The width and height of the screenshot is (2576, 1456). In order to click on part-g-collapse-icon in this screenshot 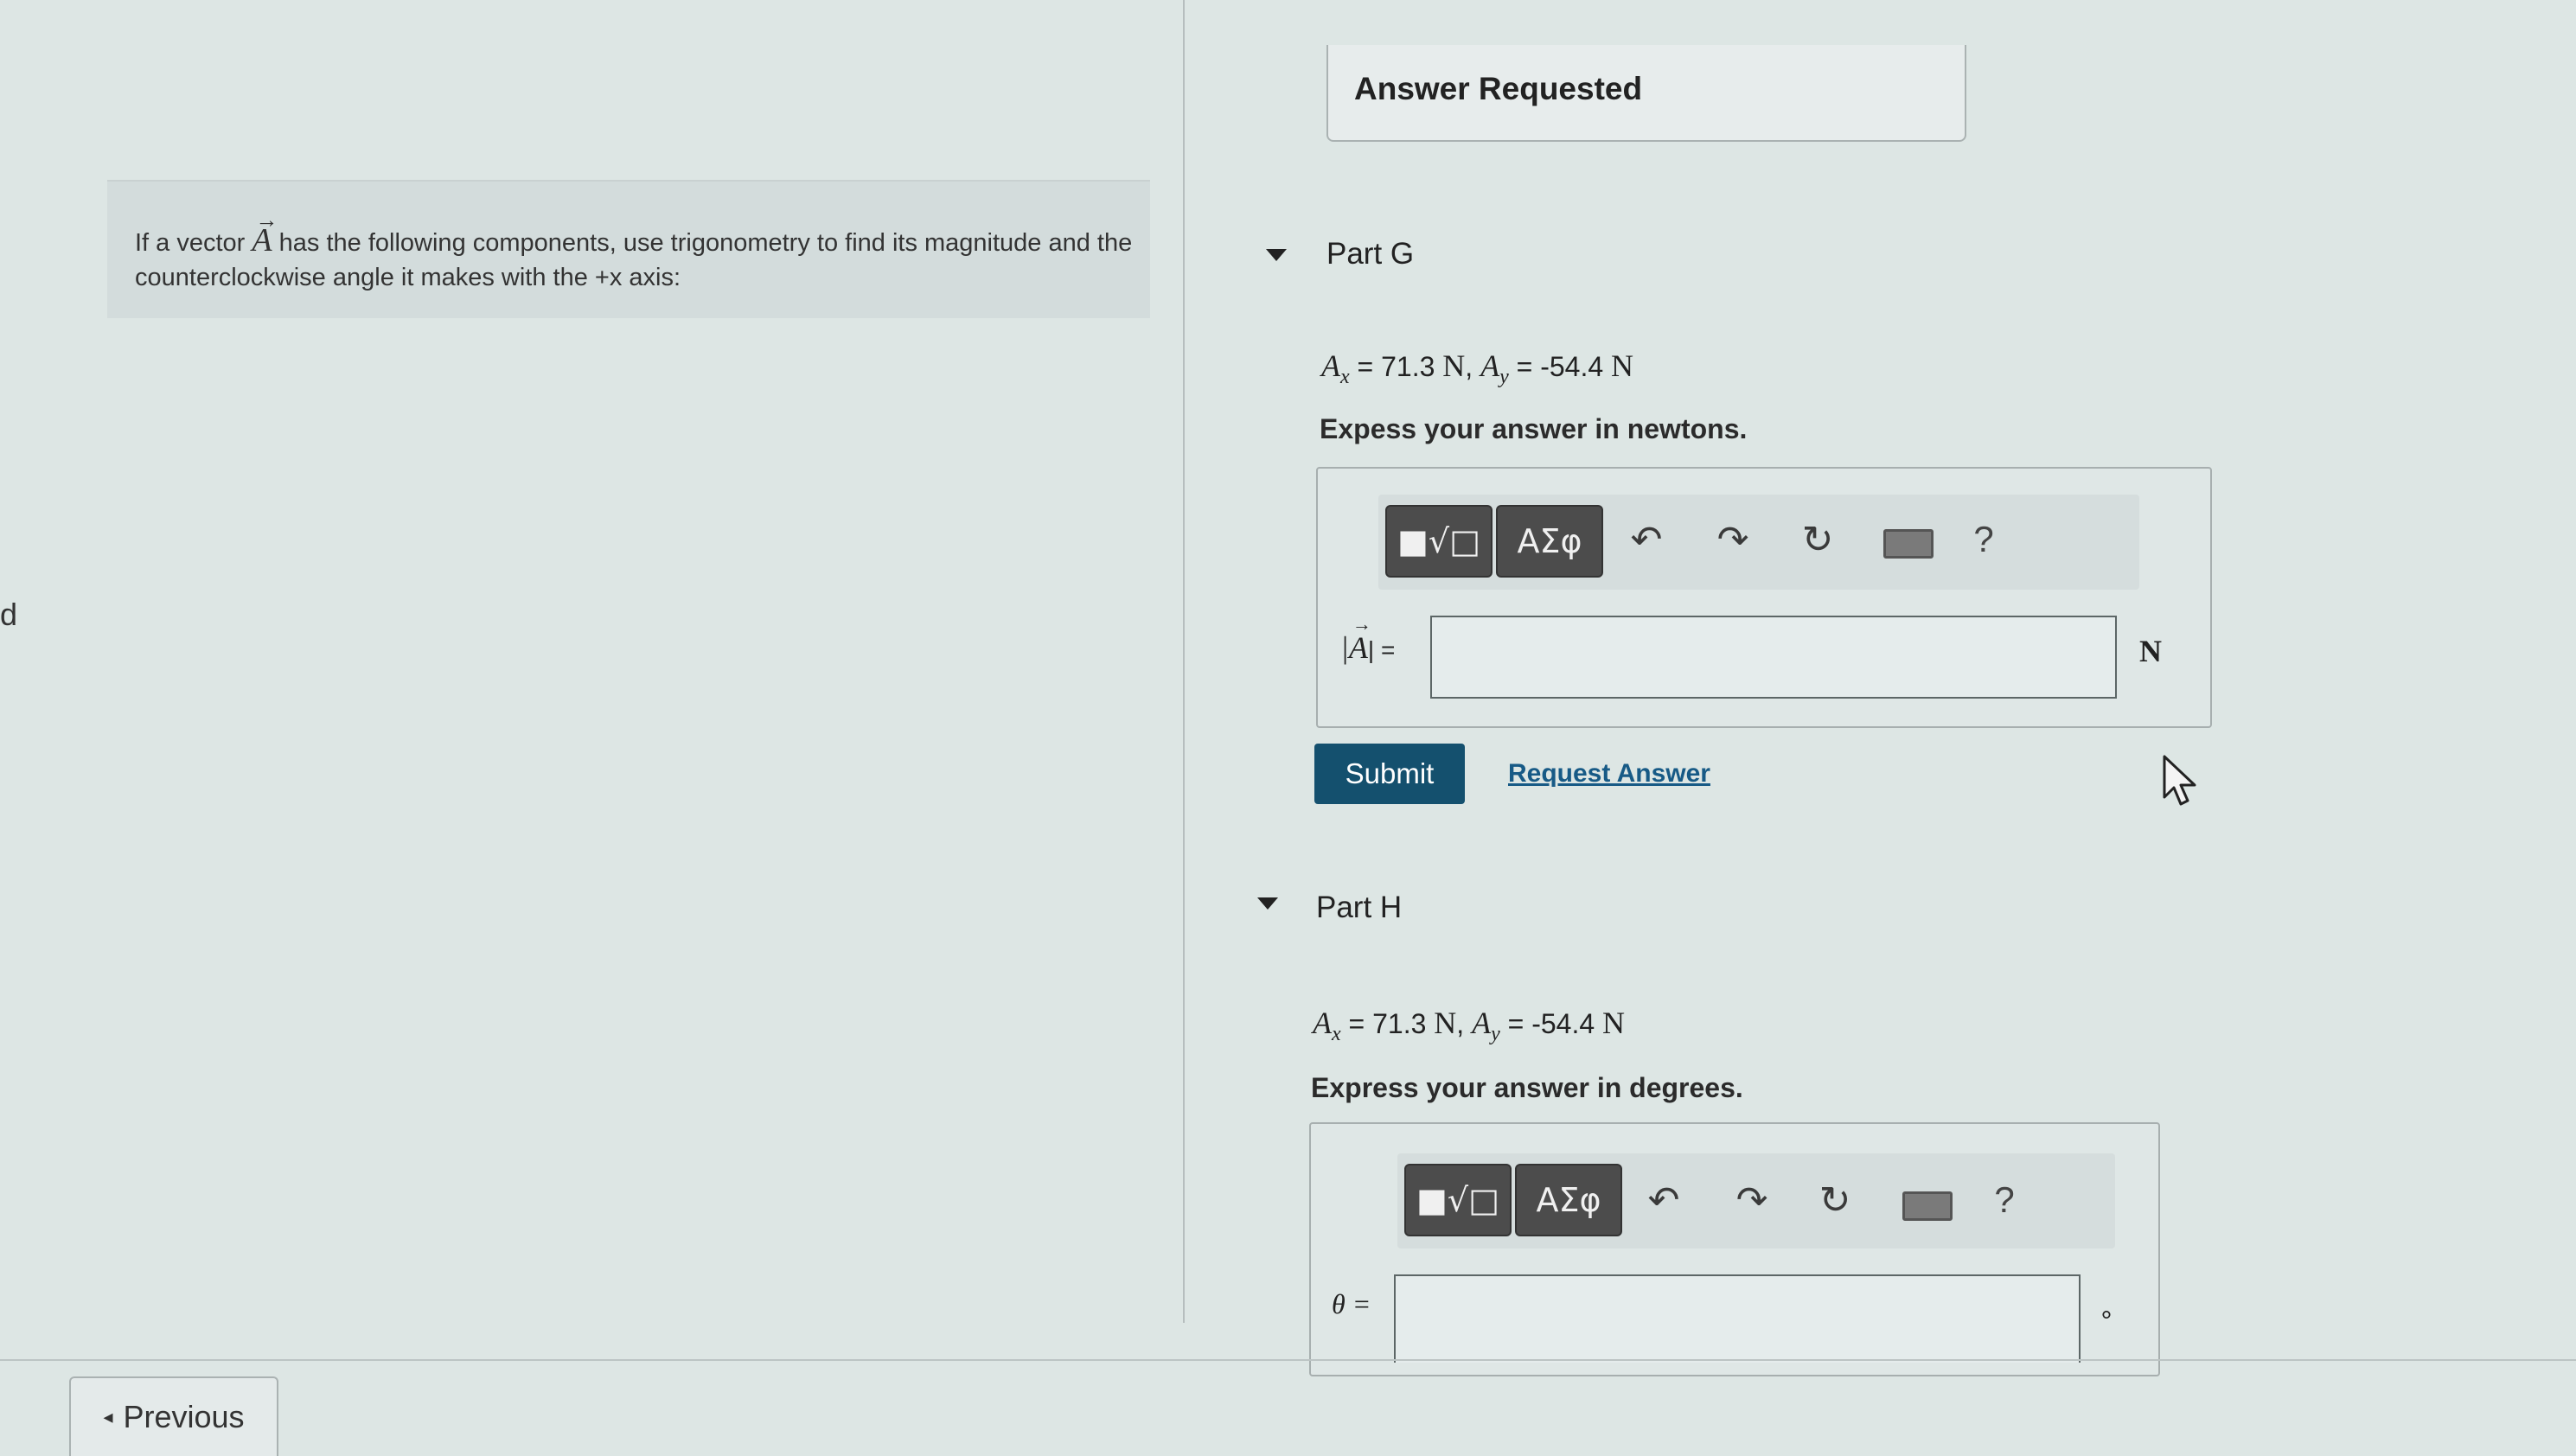, I will do `click(1276, 255)`.